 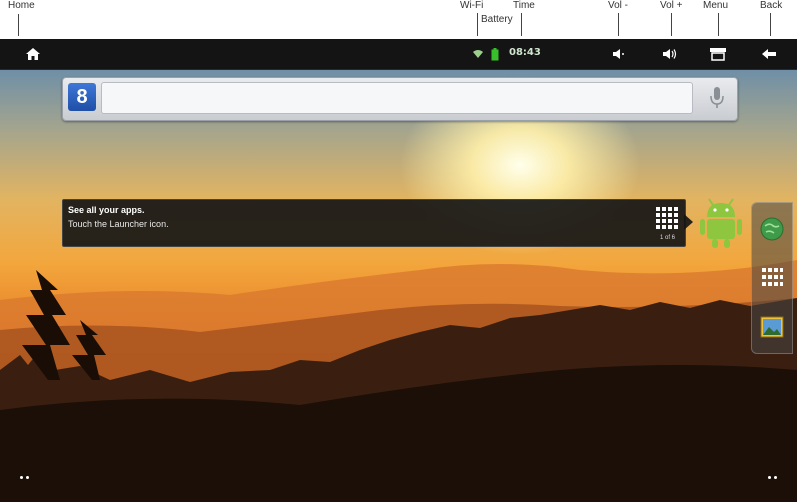 What do you see at coordinates (397, 98) in the screenshot?
I see `search-input` at bounding box center [397, 98].